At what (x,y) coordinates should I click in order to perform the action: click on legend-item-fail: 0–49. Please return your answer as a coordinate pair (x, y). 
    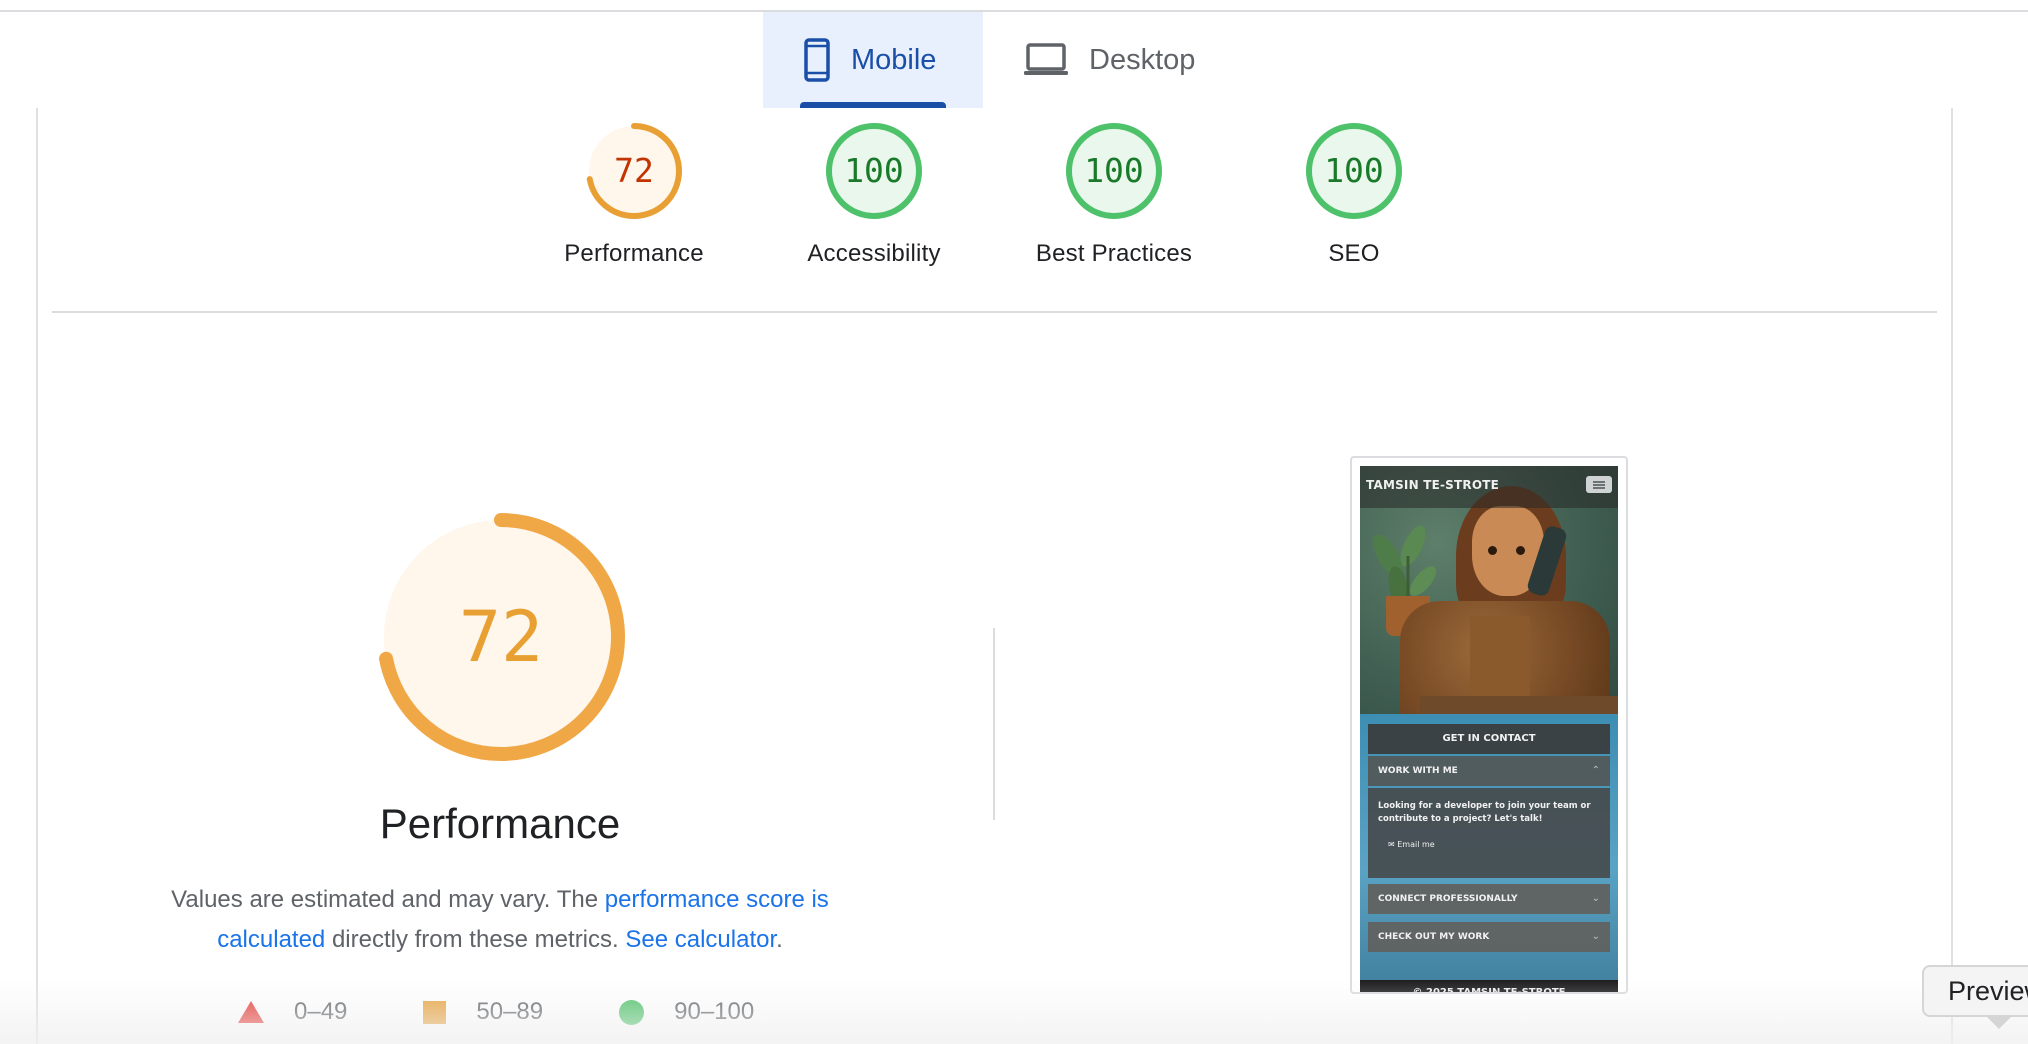
    Looking at the image, I should click on (292, 1012).